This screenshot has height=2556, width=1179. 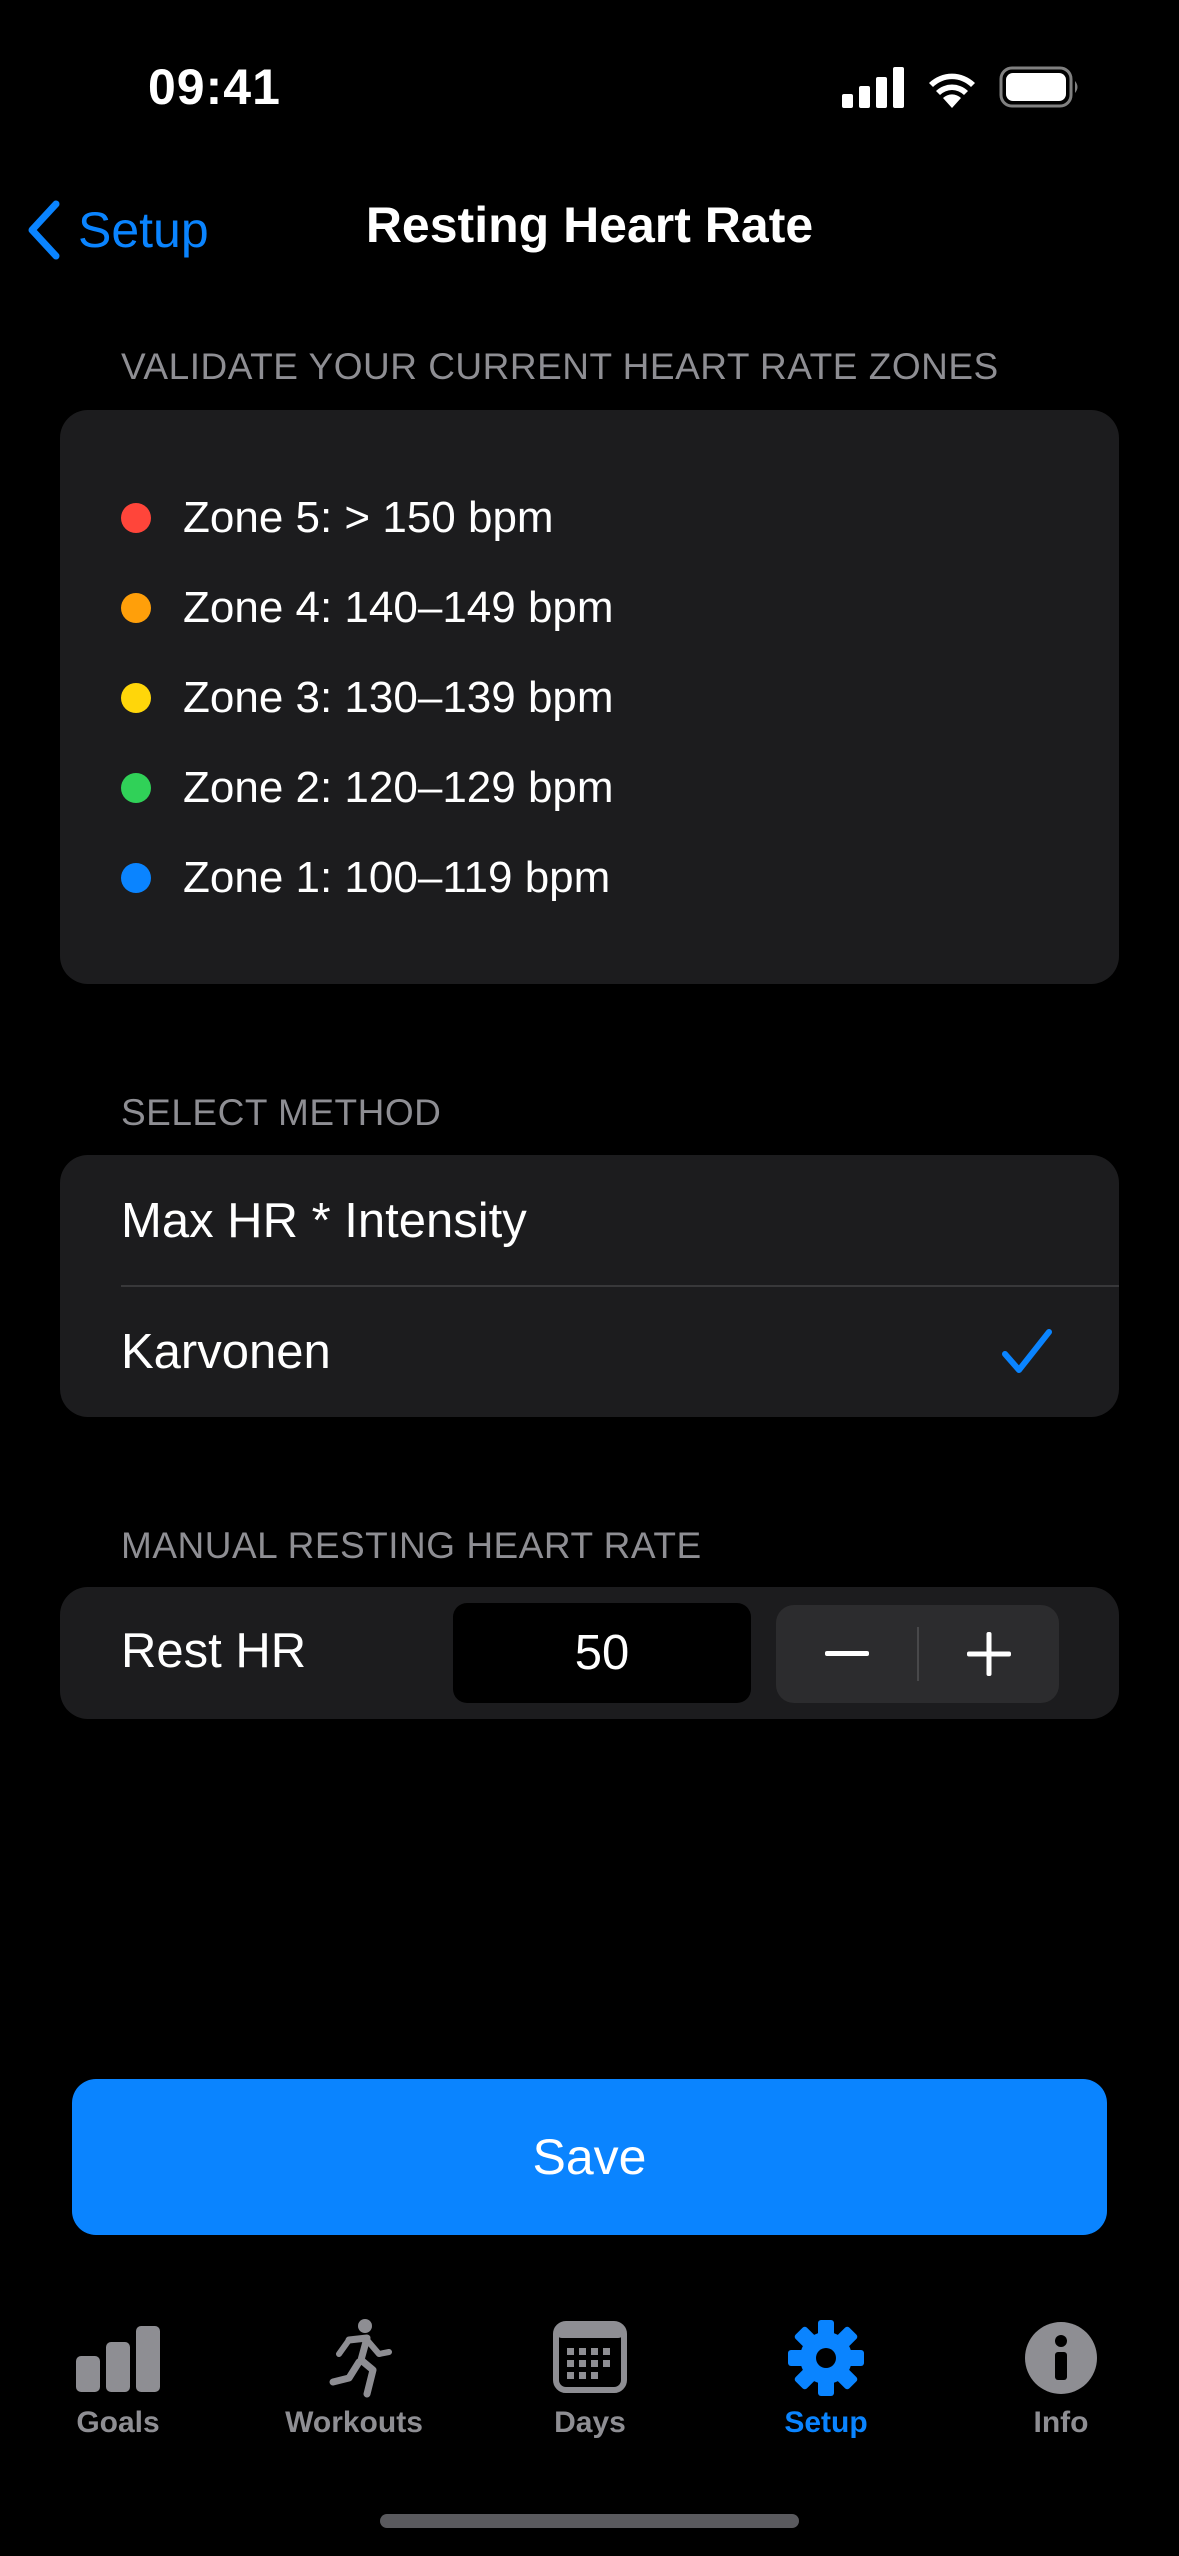 What do you see at coordinates (952, 90) in the screenshot?
I see `wifi-icon` at bounding box center [952, 90].